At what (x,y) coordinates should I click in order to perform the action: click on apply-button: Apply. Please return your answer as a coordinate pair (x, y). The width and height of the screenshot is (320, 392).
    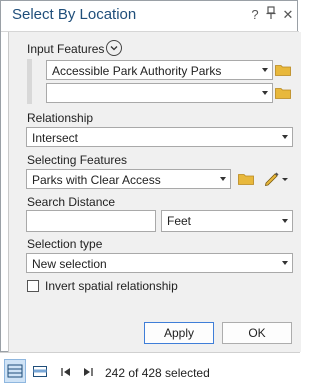
    Looking at the image, I should click on (179, 333).